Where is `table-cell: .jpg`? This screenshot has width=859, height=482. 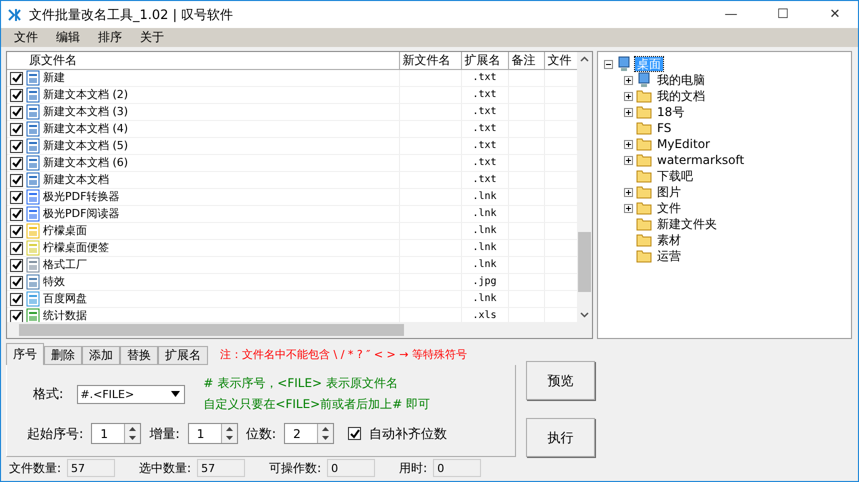
table-cell: .jpg is located at coordinates (484, 281).